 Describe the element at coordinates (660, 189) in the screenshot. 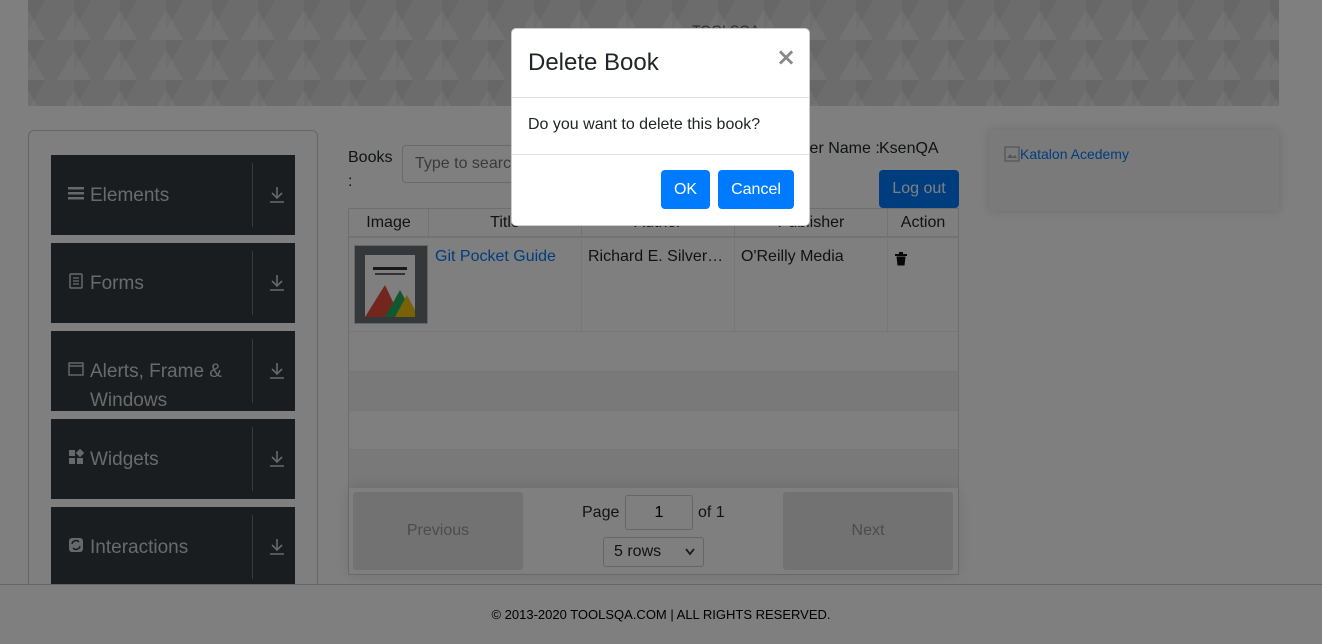

I see `modal-footer: OK Cancel` at that location.